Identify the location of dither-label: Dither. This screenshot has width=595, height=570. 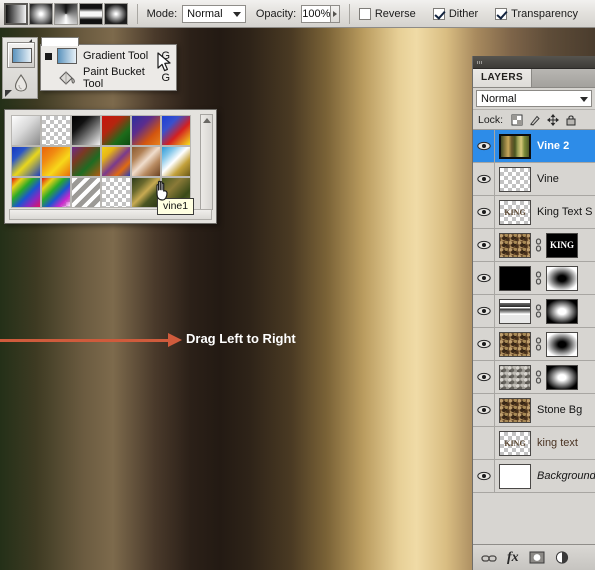
(463, 13).